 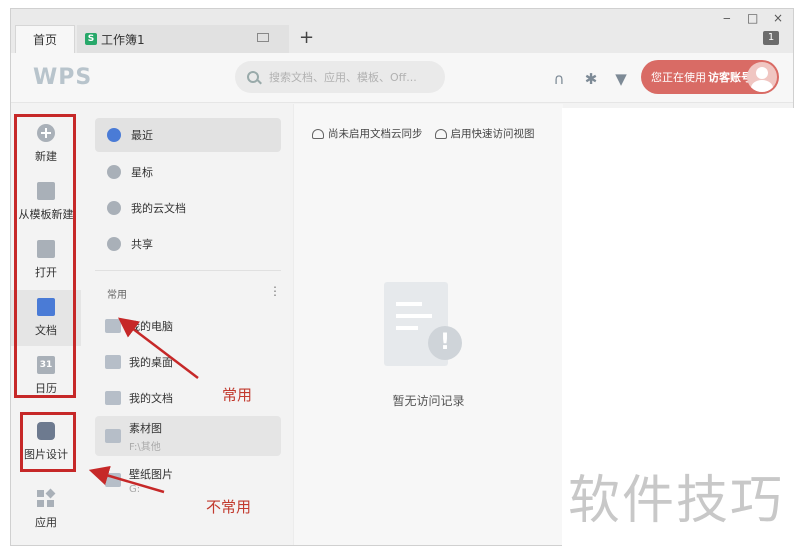 I want to click on arrow-uncommon, so click(x=126, y=479).